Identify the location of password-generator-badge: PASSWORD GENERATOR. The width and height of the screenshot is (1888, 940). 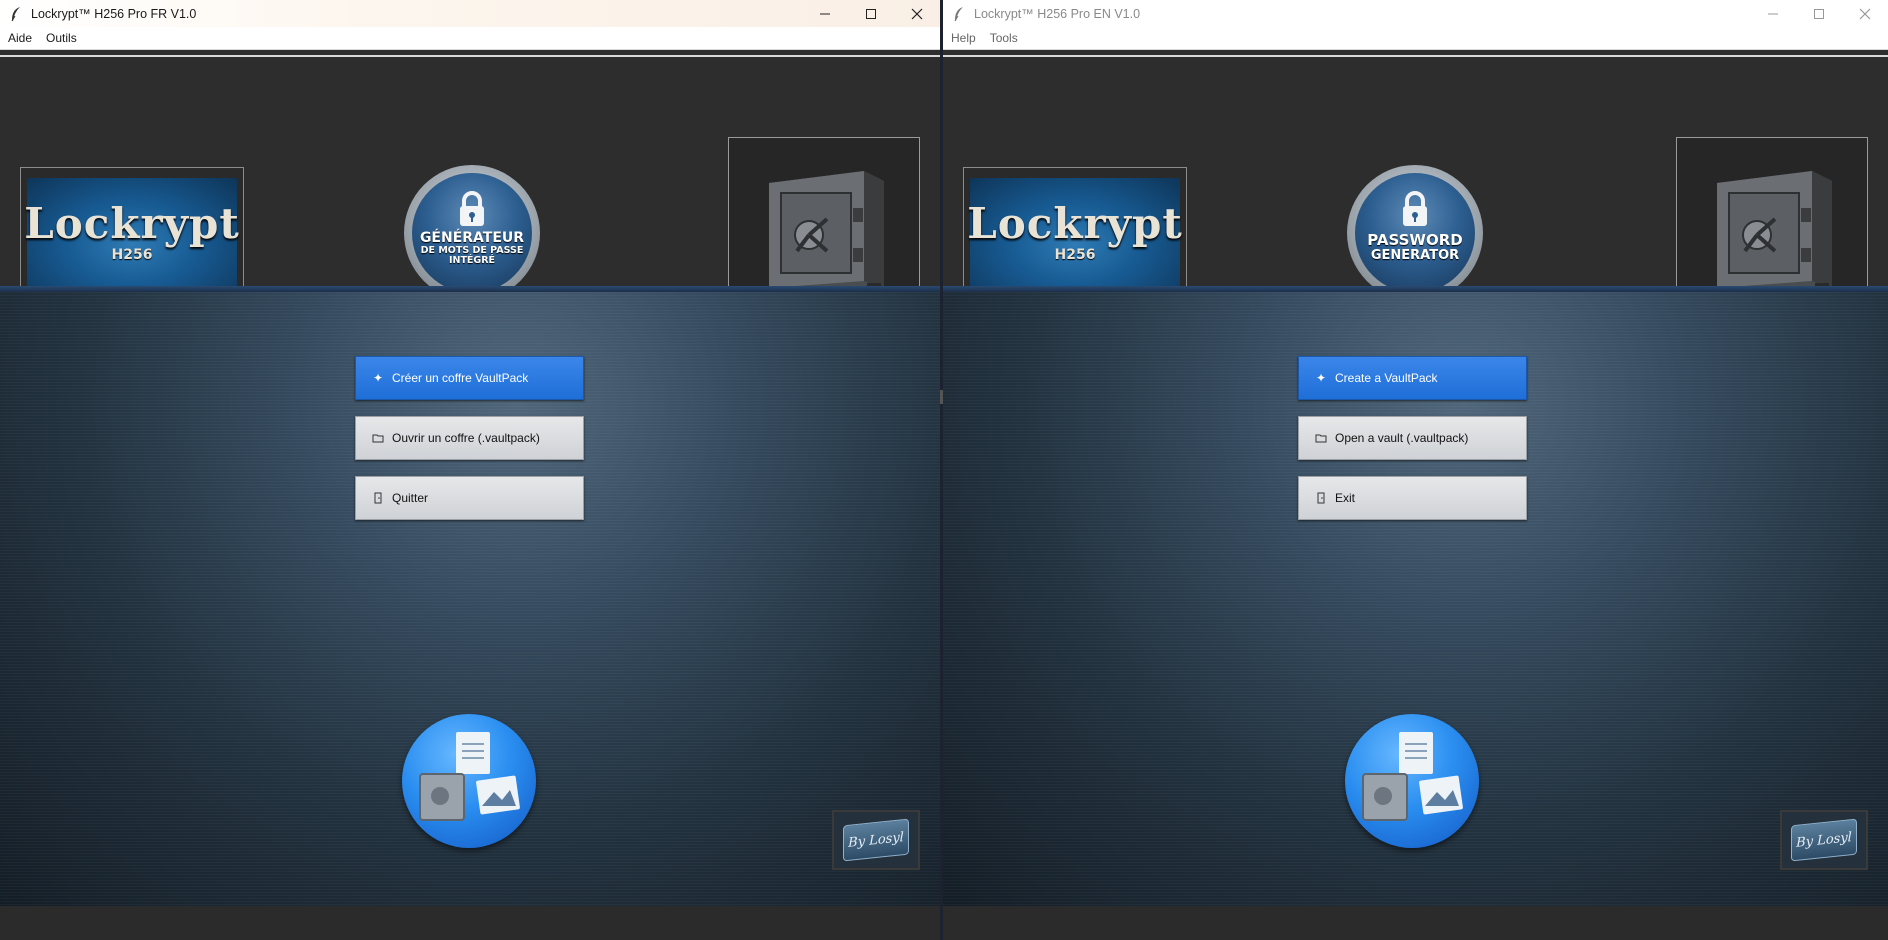
(1415, 233).